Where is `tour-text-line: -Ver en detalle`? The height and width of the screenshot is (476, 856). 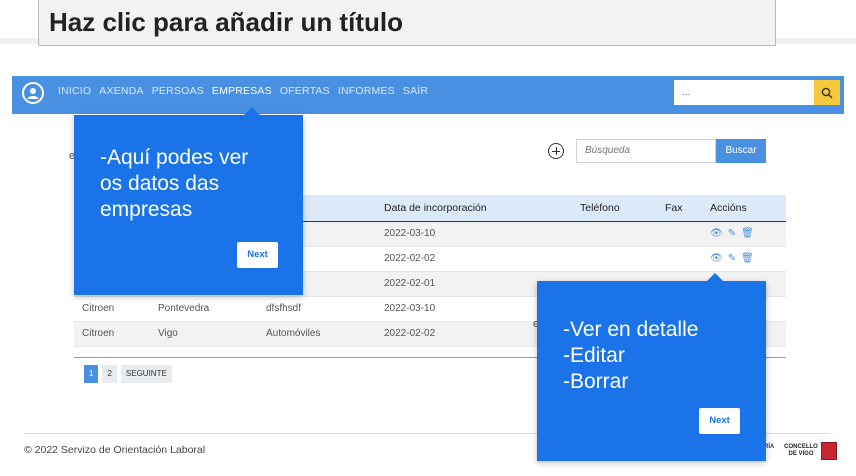 tour-text-line: -Ver en detalle is located at coordinates (631, 329).